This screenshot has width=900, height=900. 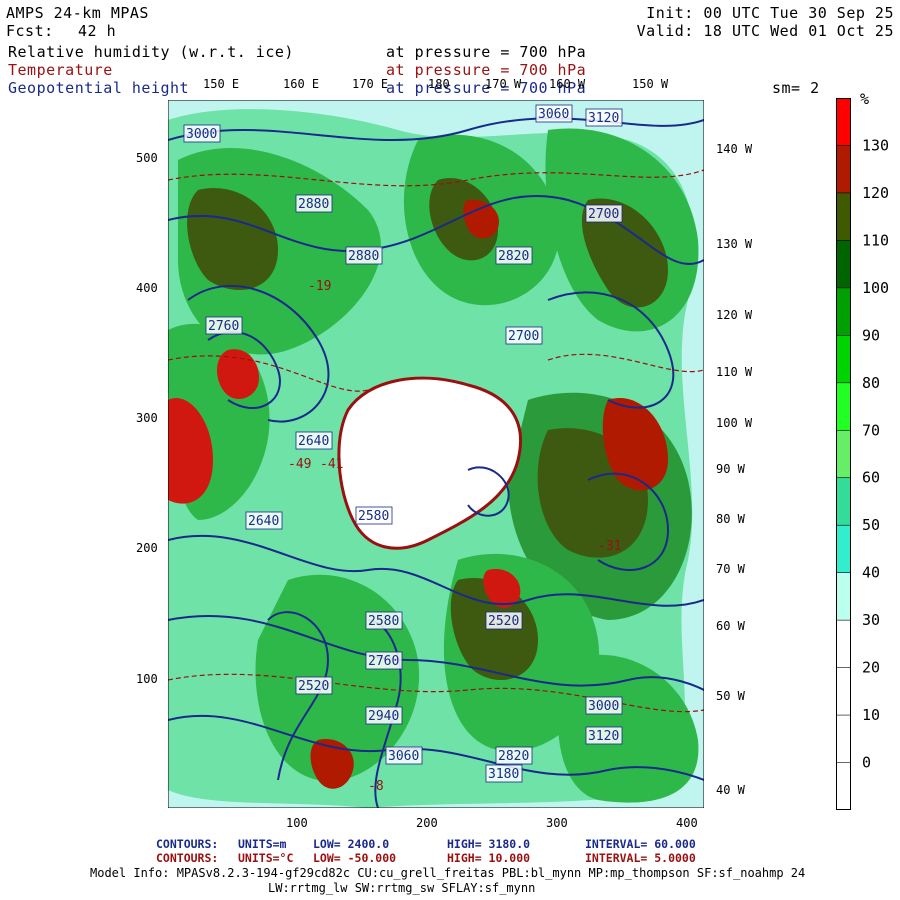 What do you see at coordinates (871, 383) in the screenshot?
I see `colorbar-label: 80` at bounding box center [871, 383].